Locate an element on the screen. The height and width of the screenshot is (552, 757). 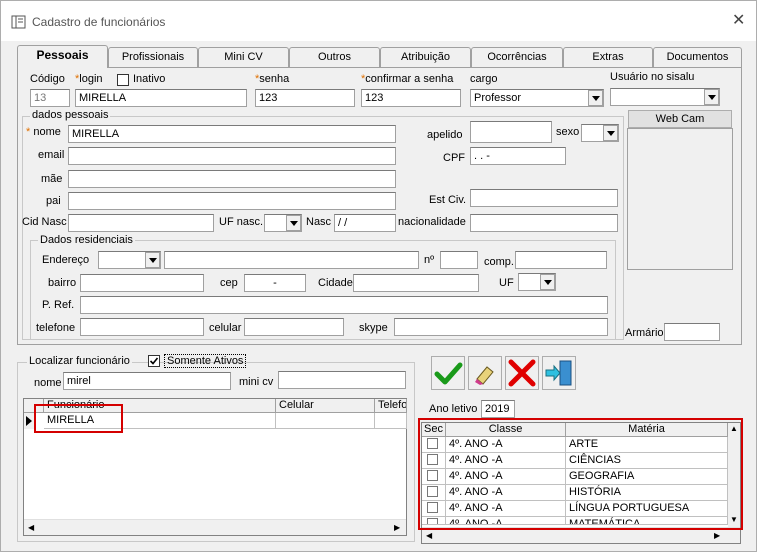
armario-field is located at coordinates (692, 332).